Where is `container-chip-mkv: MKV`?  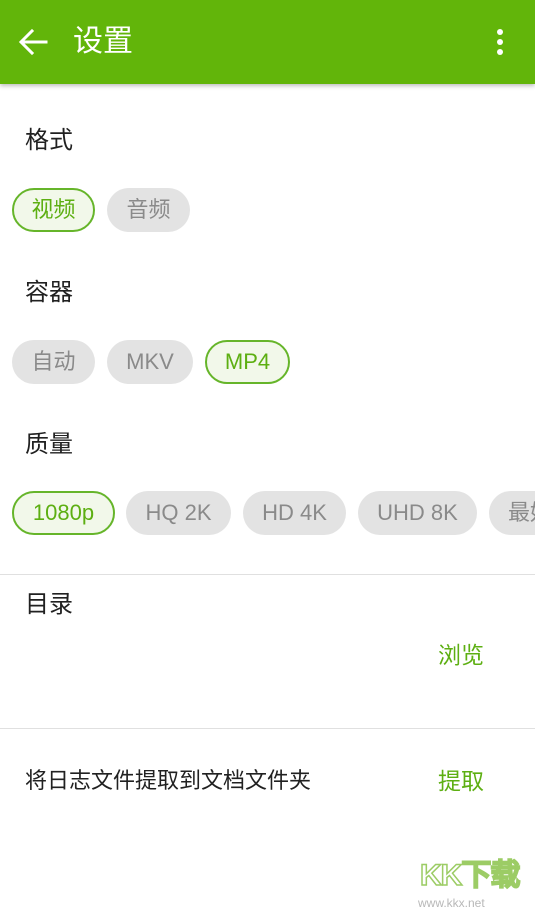 container-chip-mkv: MKV is located at coordinates (150, 362).